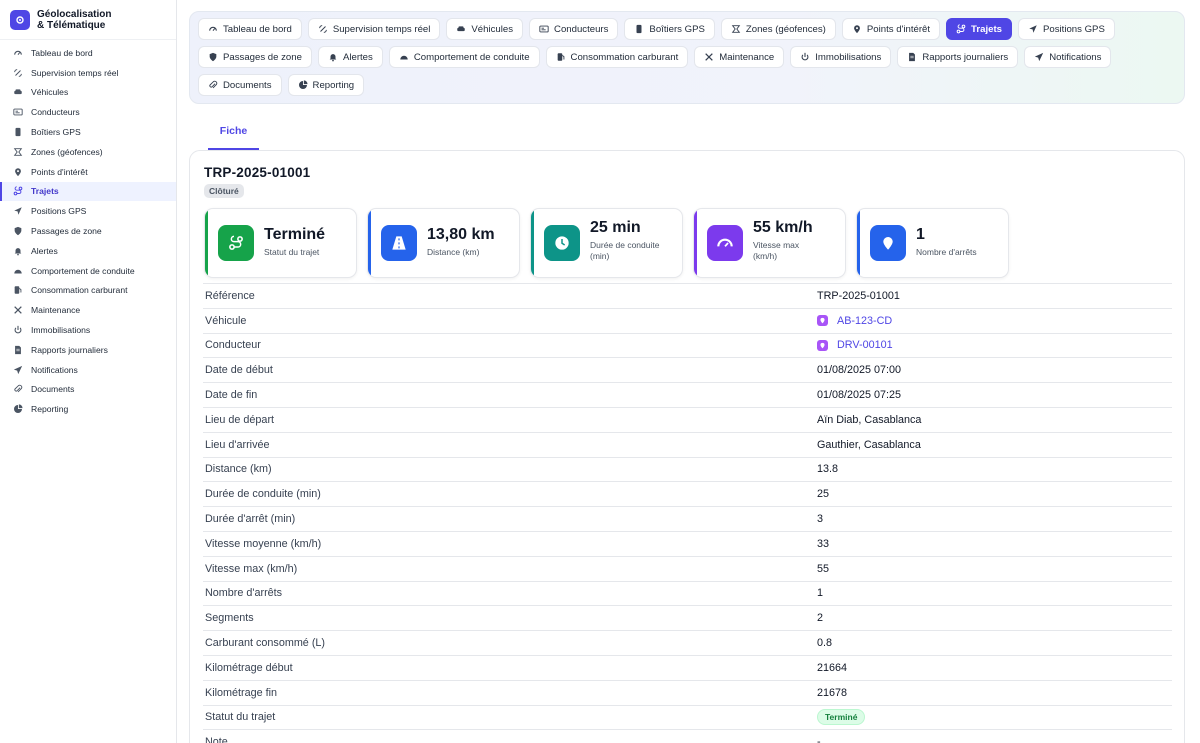 Image resolution: width=1200 pixels, height=743 pixels. Describe the element at coordinates (965, 57) in the screenshot. I see `nav-button-label: Rapports journaliers` at that location.